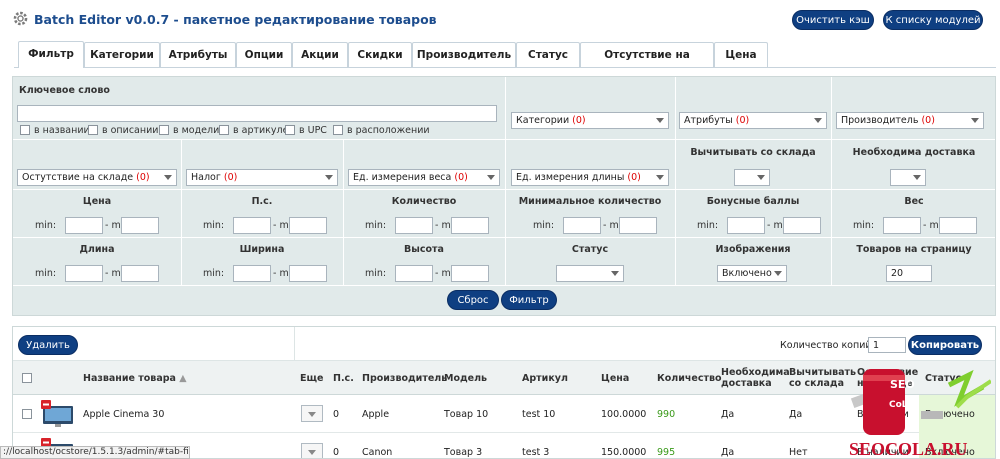 Image resolution: width=1000 pixels, height=459 pixels. What do you see at coordinates (945, 345) in the screenshot?
I see `copy-button: Копировать` at bounding box center [945, 345].